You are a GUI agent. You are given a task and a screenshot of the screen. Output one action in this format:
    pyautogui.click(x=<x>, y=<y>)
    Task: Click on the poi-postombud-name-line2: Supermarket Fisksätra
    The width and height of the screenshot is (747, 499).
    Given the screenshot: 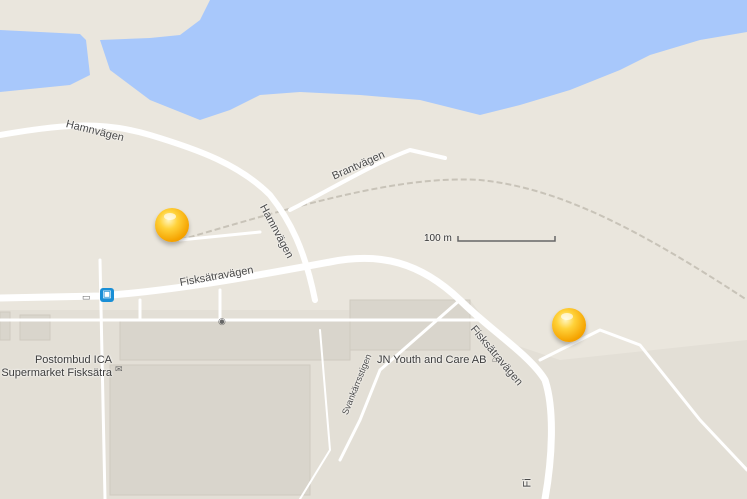 What is the action you would take?
    pyautogui.click(x=56, y=373)
    